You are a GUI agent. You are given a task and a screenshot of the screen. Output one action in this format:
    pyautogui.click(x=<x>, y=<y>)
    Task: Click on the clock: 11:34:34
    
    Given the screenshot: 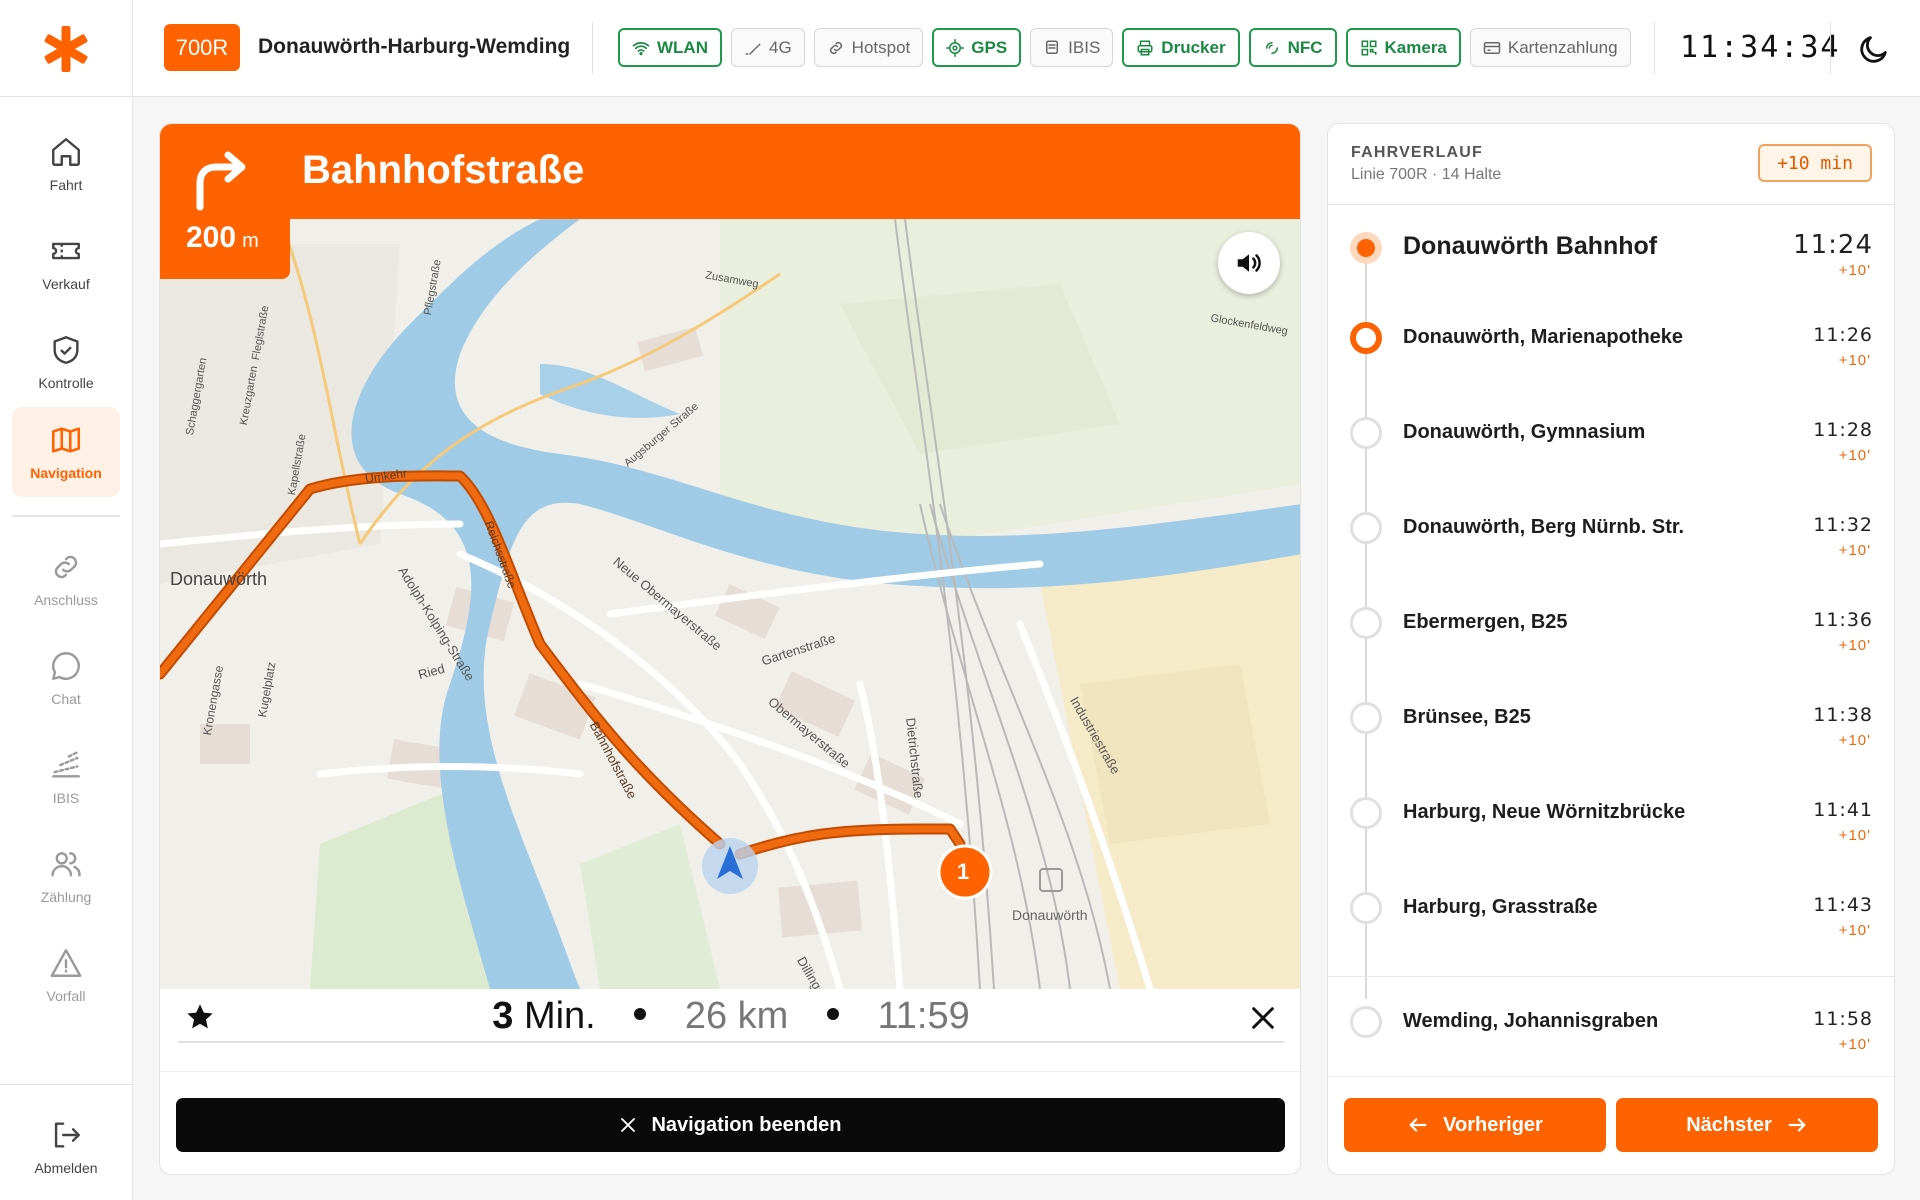 What is the action you would take?
    pyautogui.click(x=1760, y=47)
    